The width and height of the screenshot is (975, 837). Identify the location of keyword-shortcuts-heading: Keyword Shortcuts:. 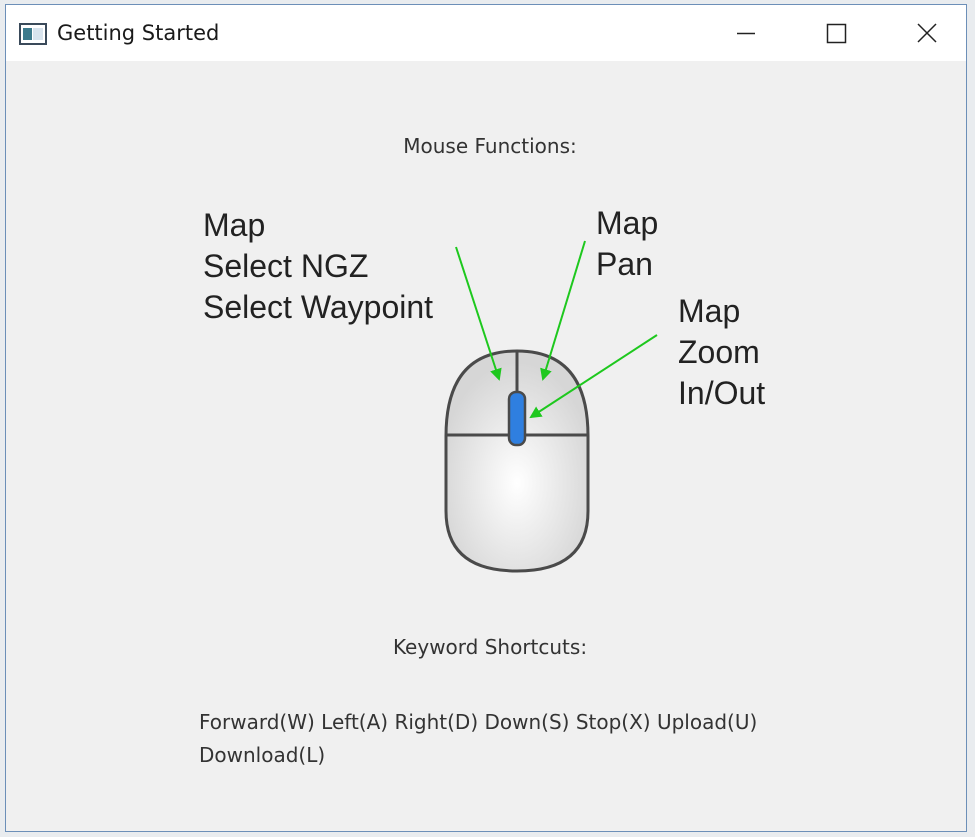
(490, 647).